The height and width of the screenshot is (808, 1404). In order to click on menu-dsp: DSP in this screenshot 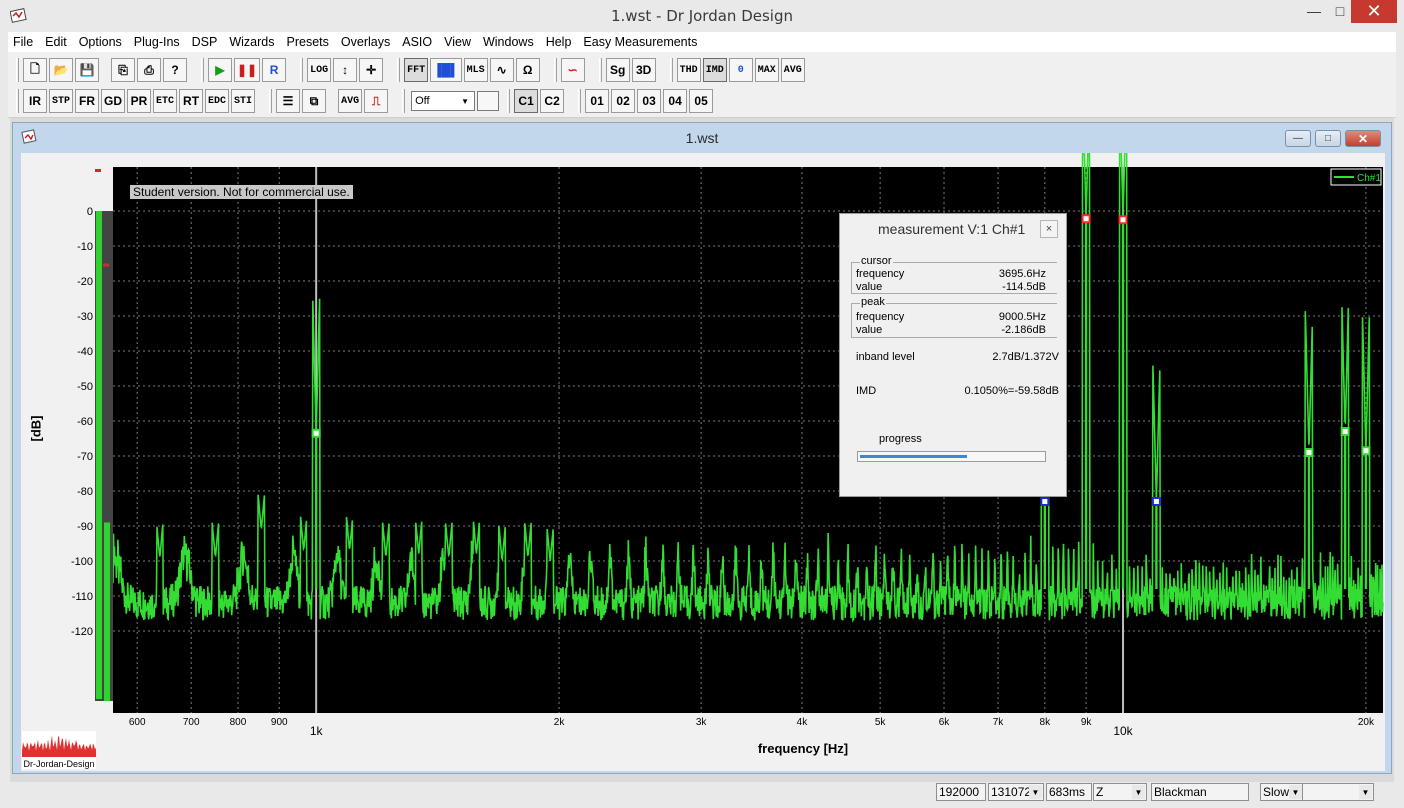, I will do `click(205, 42)`.